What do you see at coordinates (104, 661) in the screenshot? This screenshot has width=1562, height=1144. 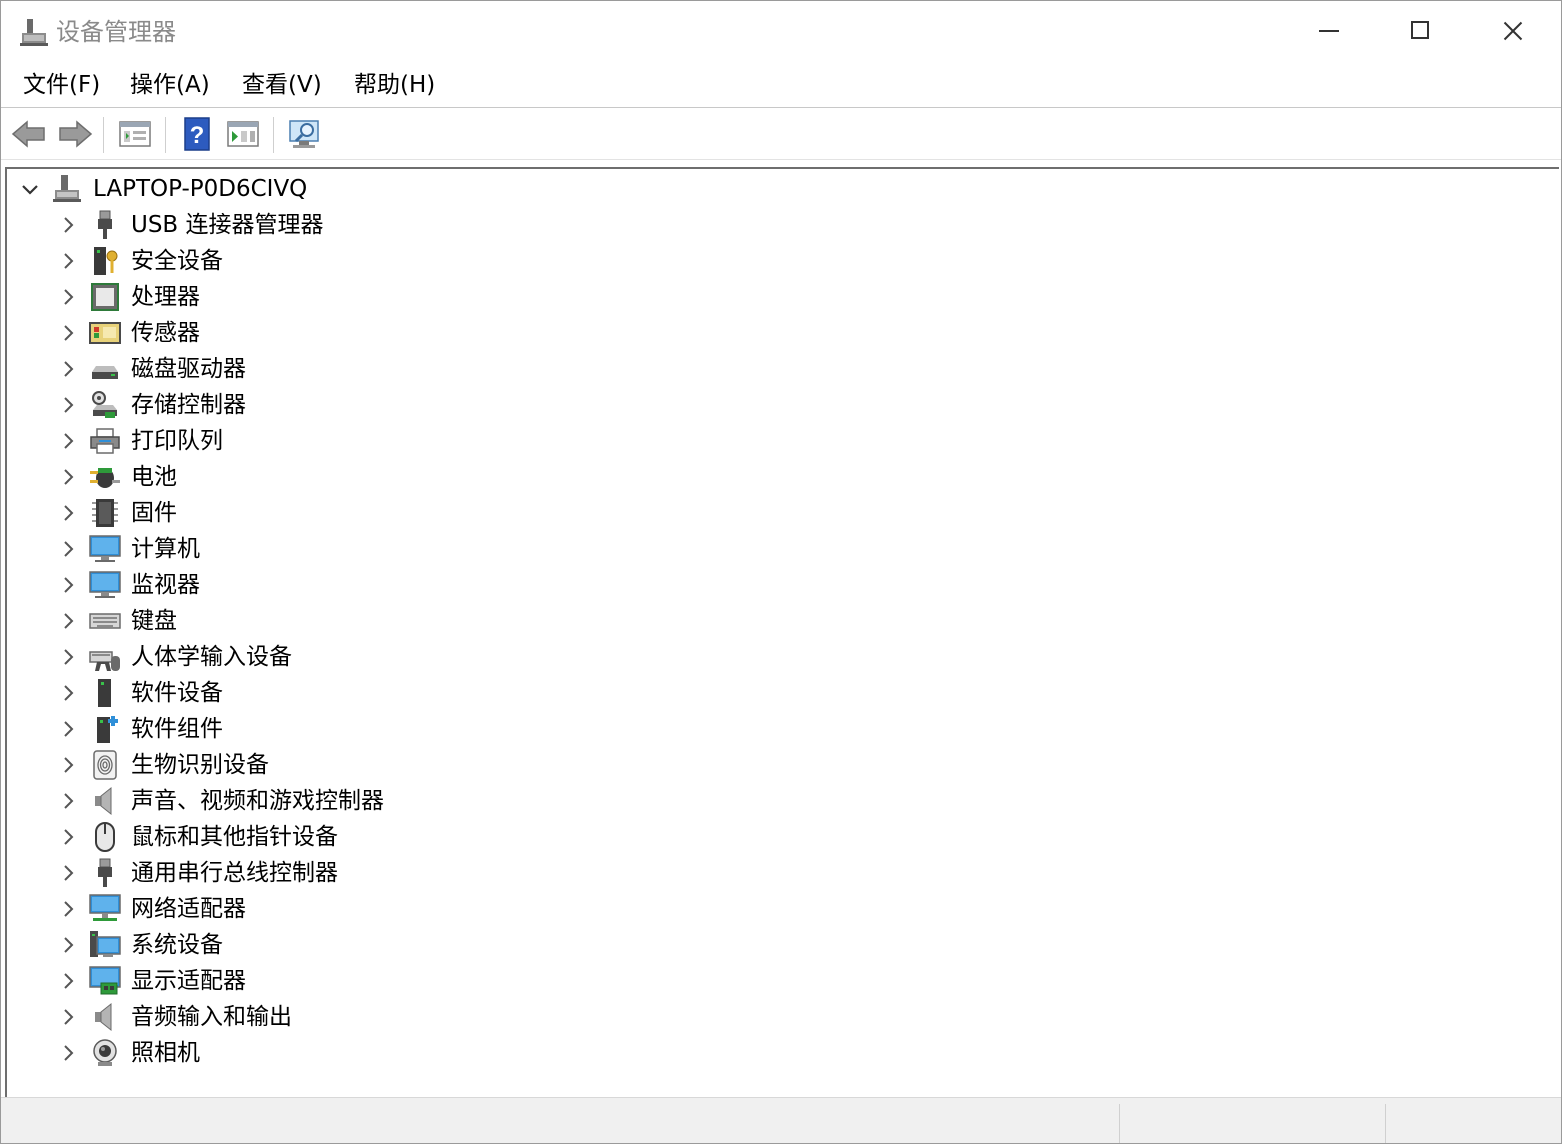 I see `hid-icon` at bounding box center [104, 661].